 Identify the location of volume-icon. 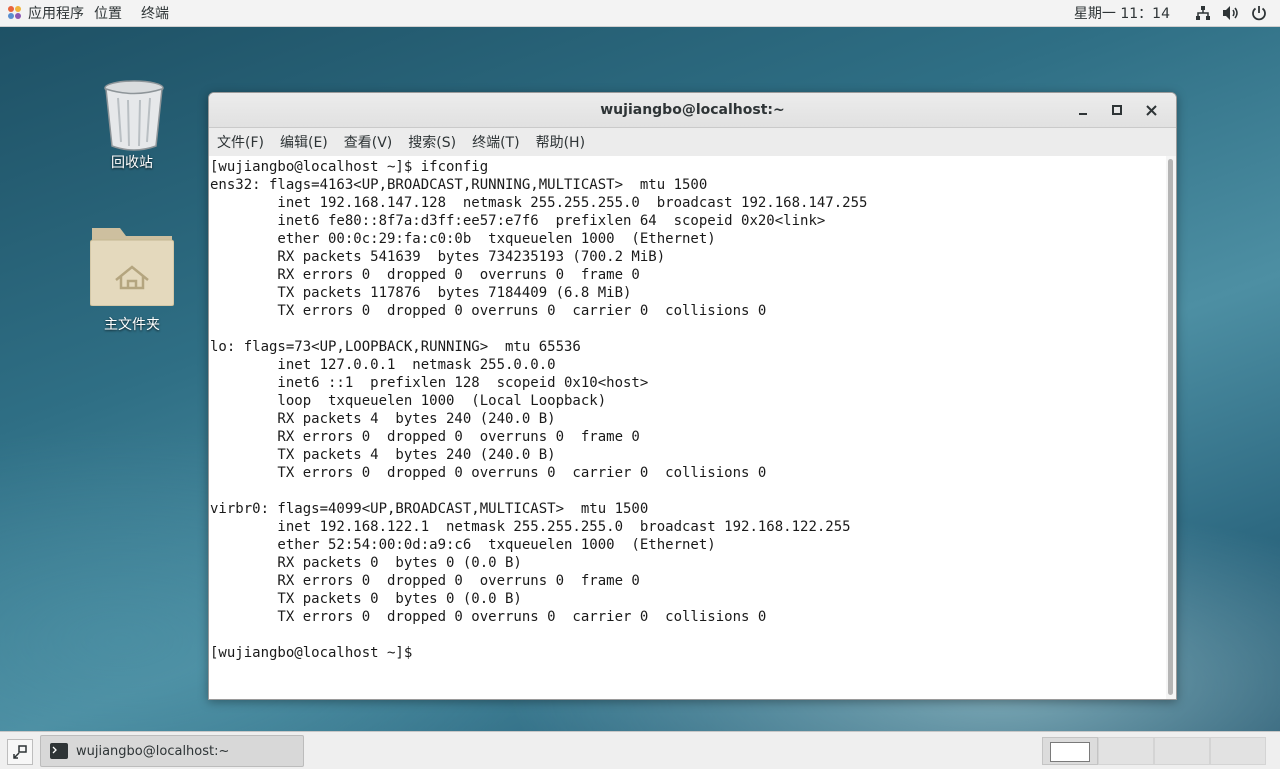
(1231, 13).